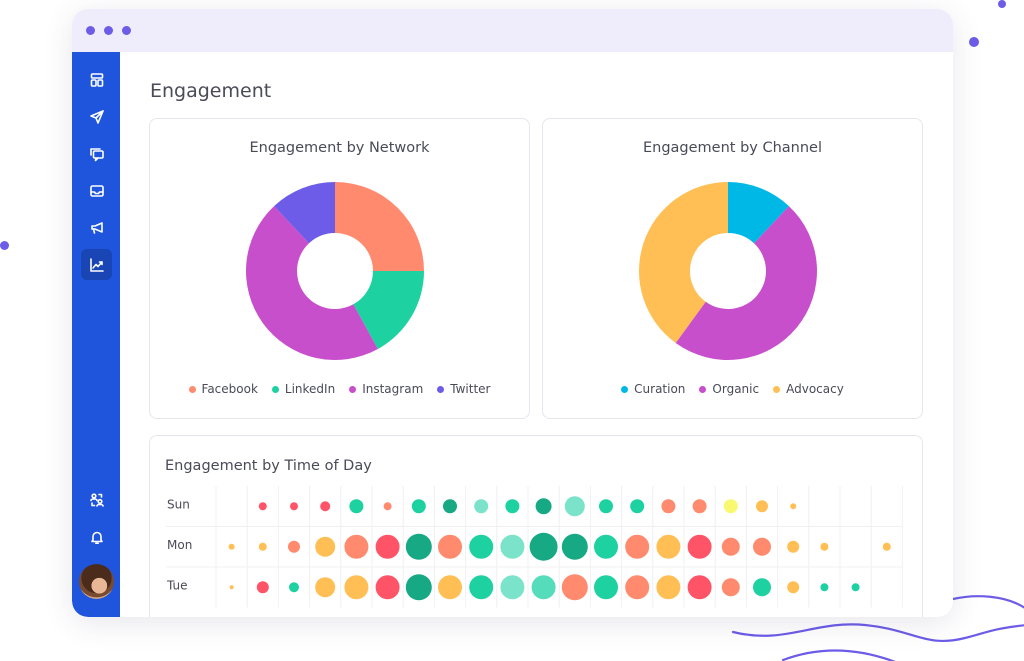 The width and height of the screenshot is (1024, 661). Describe the element at coordinates (653, 389) in the screenshot. I see `legend-item-curation: Curation` at that location.